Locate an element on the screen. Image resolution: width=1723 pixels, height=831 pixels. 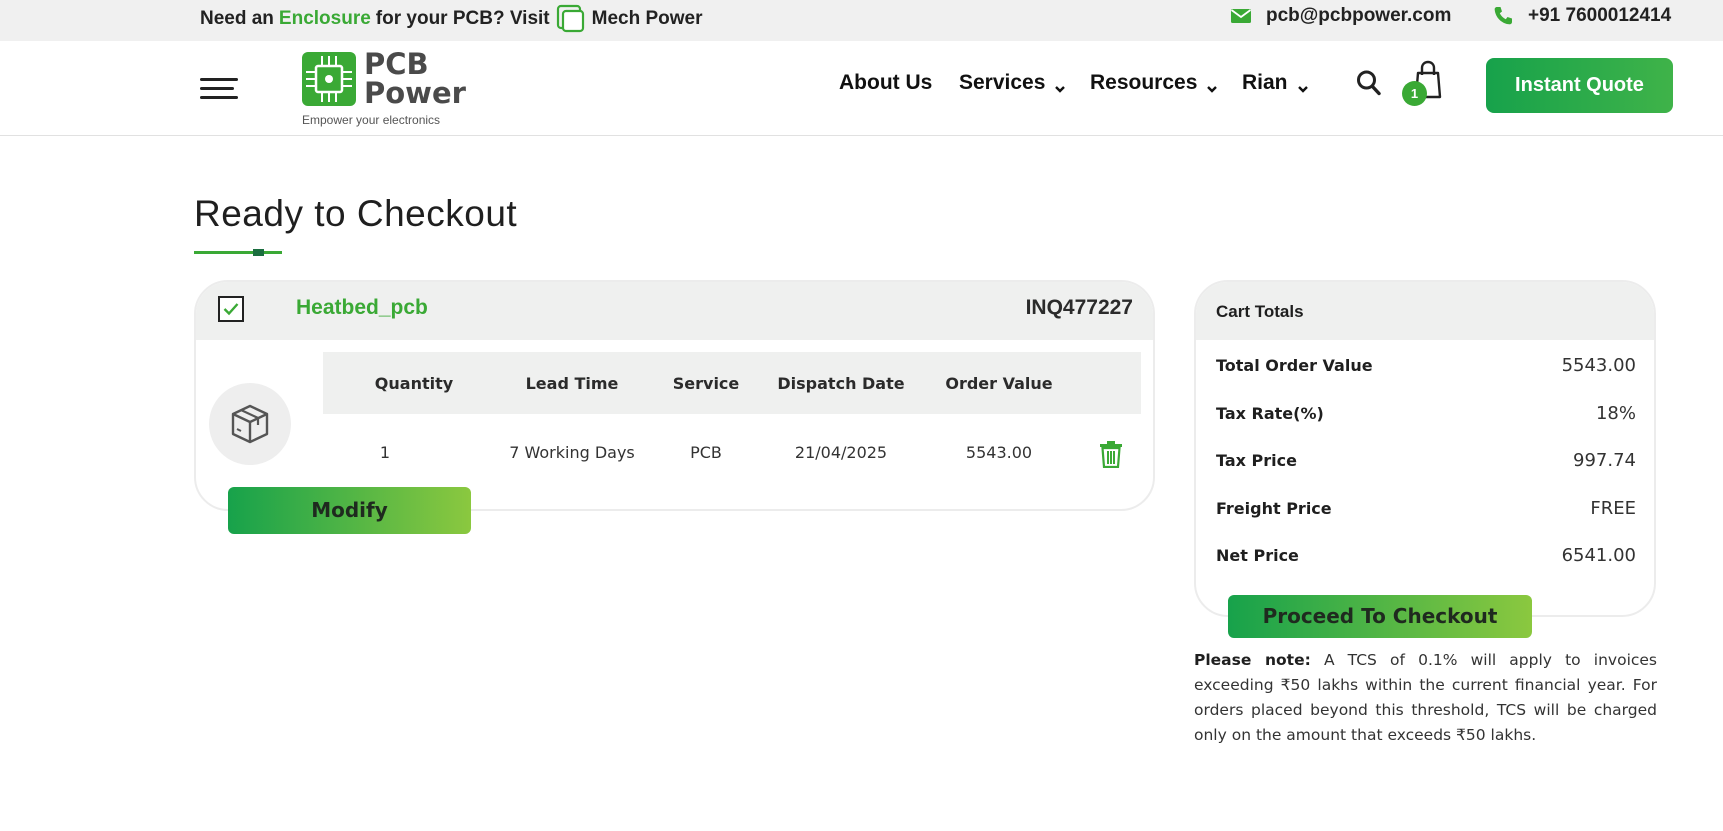
column-header-order-value: Order Value is located at coordinates (999, 383).